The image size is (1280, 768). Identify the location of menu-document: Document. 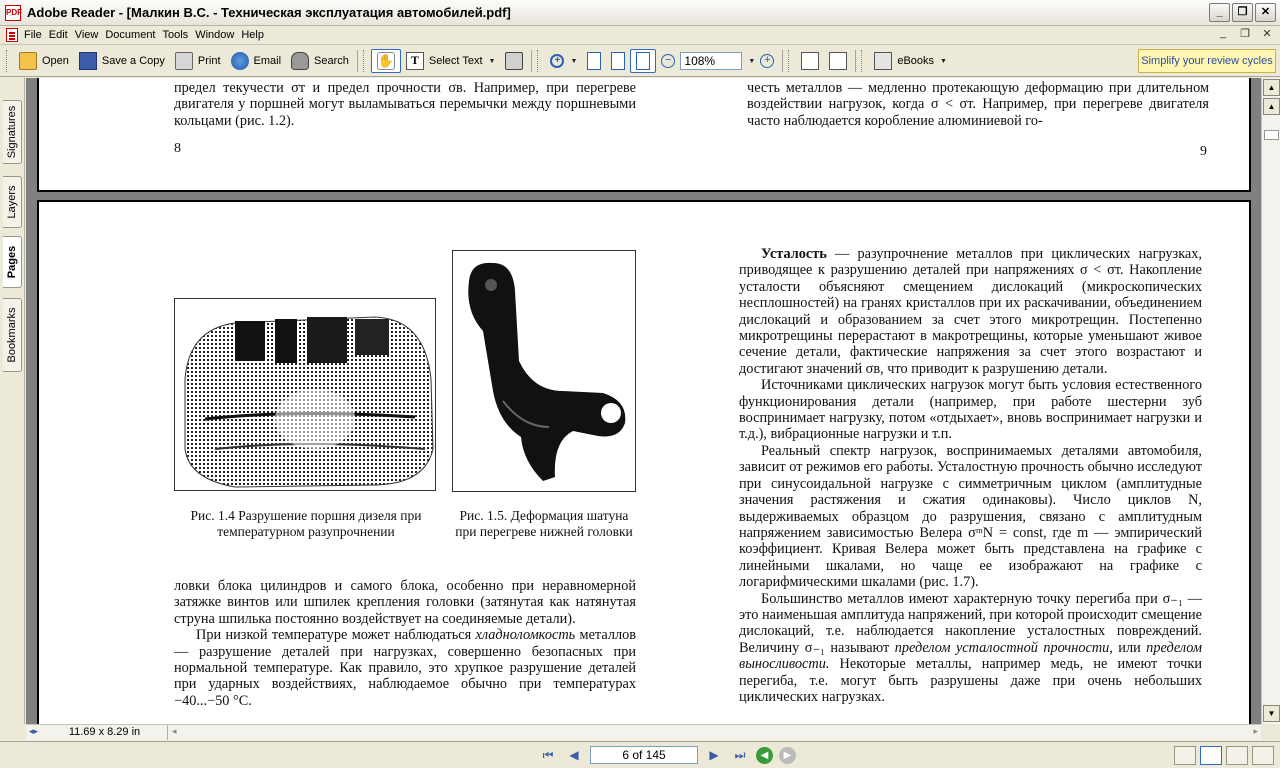
(133, 35).